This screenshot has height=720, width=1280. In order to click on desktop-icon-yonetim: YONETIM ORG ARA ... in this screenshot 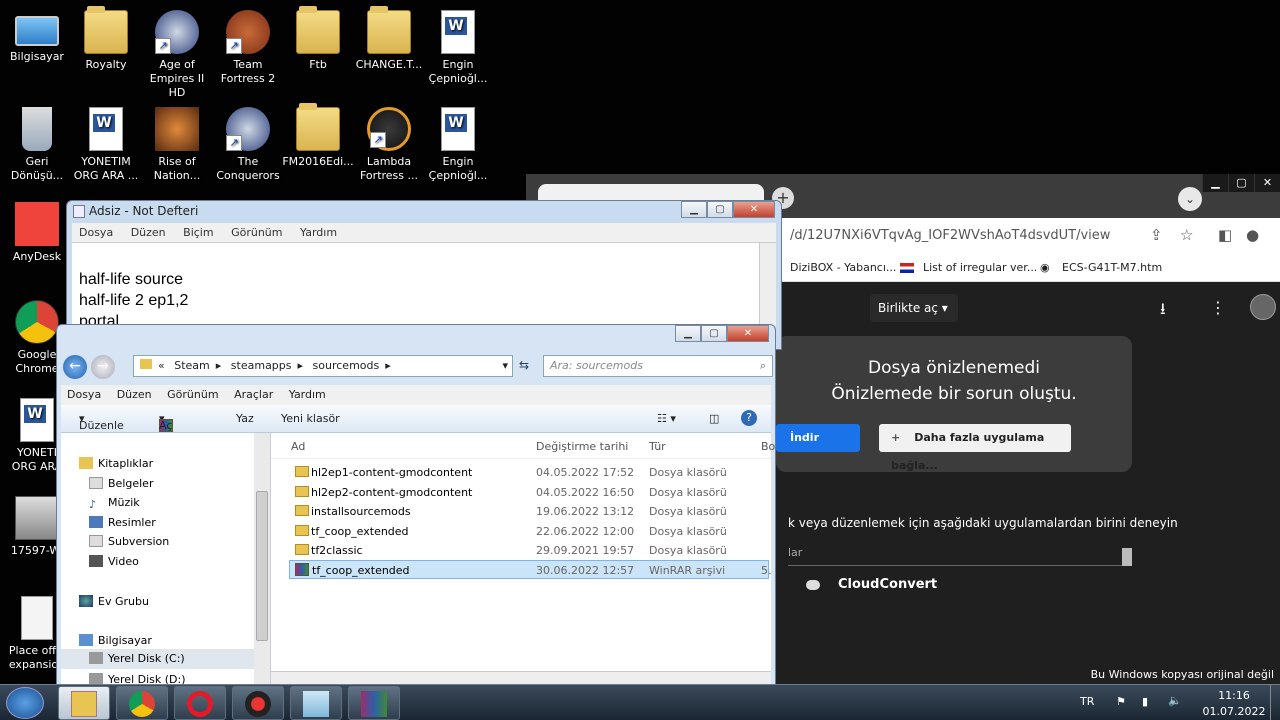, I will do `click(106, 143)`.